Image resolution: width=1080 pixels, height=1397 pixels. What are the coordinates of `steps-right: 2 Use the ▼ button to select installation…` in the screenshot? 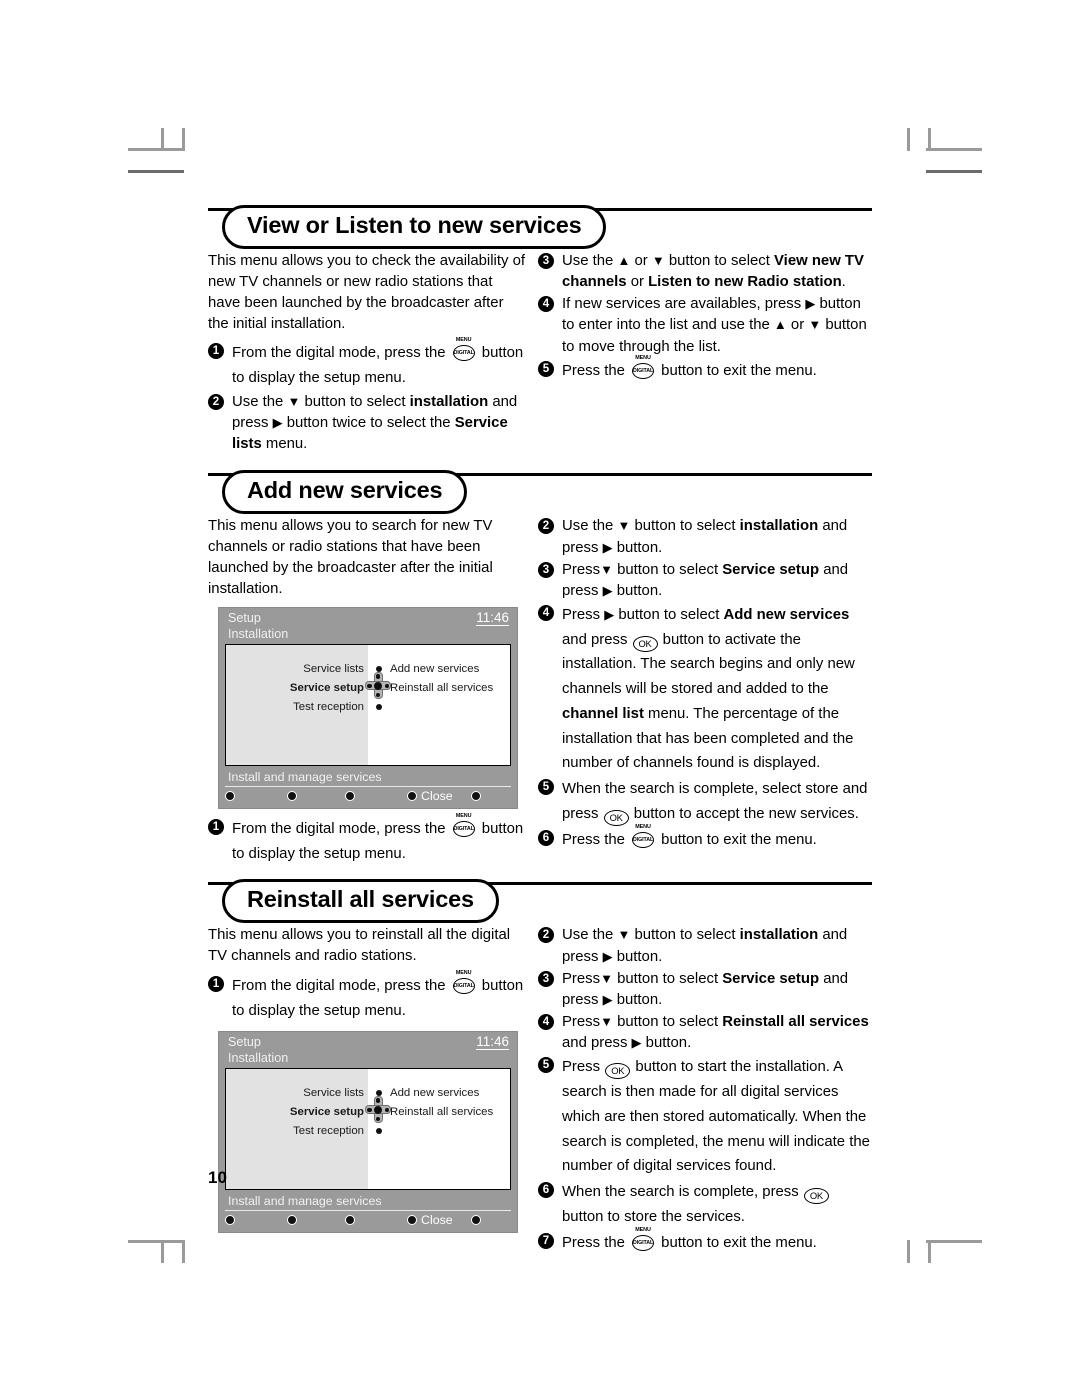 It's located at (705, 1090).